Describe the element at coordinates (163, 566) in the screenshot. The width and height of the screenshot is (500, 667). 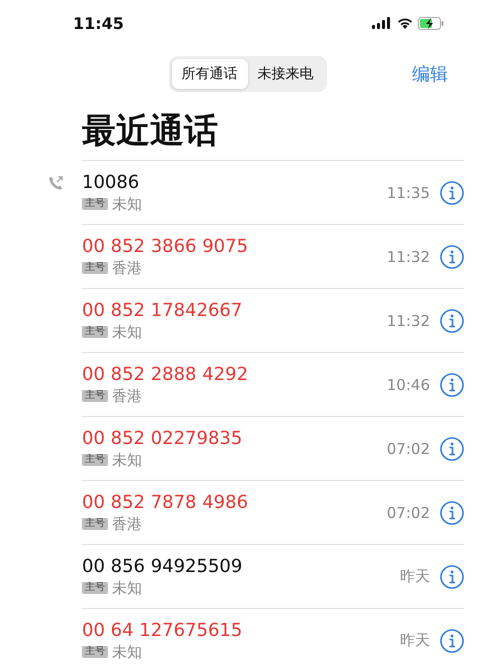
I see `phone-number: 00 856 94925509` at that location.